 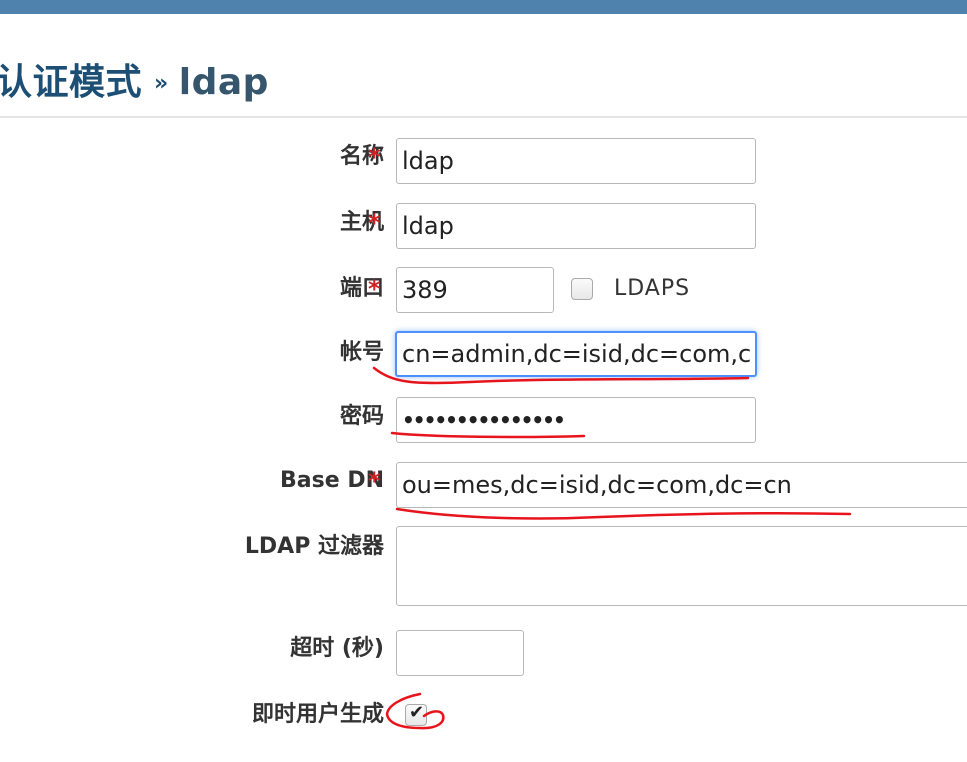 What do you see at coordinates (652, 289) in the screenshot?
I see `ldaps-label: LDAPS` at bounding box center [652, 289].